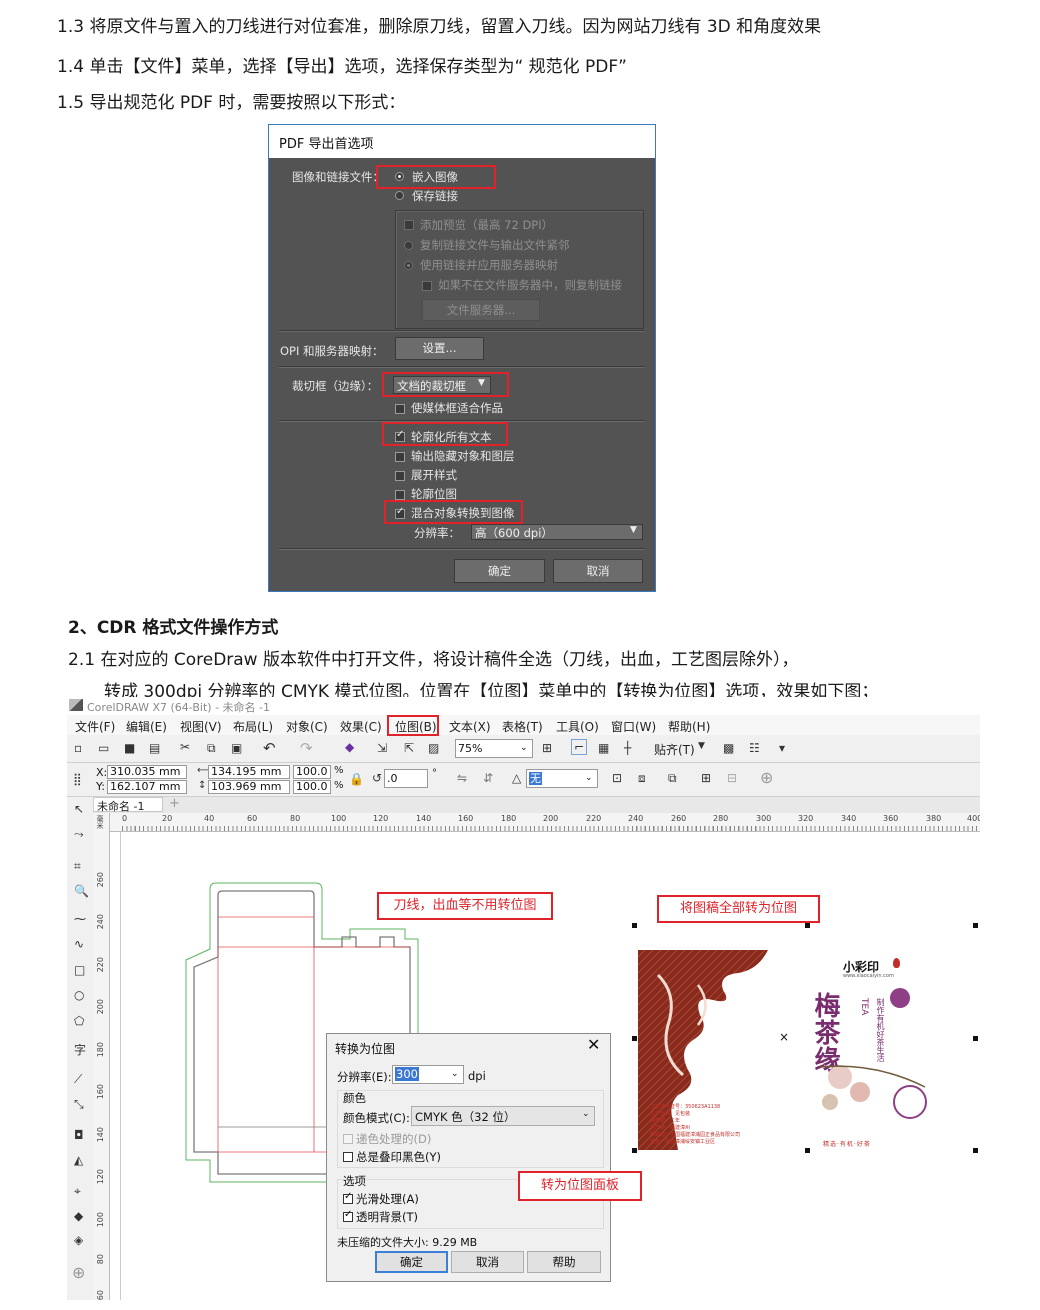 This screenshot has height=1310, width=1040. What do you see at coordinates (349, 747) in the screenshot?
I see `search-content-icon: ◆` at bounding box center [349, 747].